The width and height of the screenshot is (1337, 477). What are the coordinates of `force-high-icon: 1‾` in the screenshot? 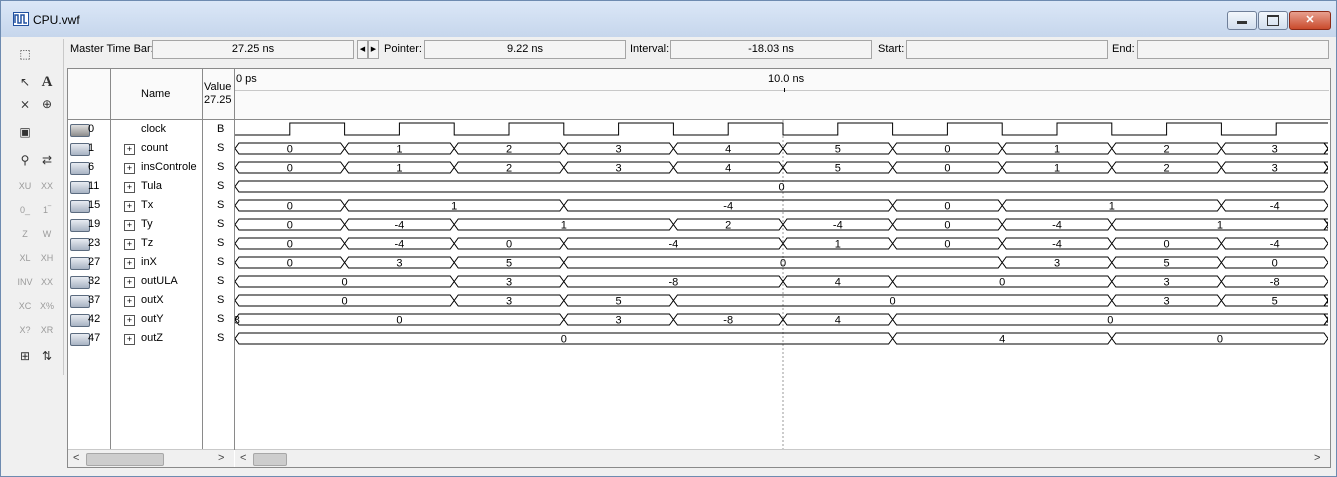 It's located at (47, 210).